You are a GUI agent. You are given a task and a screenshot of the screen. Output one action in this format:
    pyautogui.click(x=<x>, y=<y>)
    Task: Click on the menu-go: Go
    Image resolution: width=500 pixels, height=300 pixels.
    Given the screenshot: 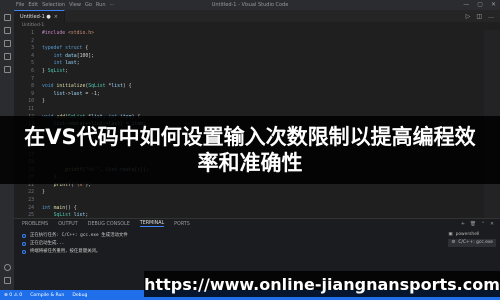 What is the action you would take?
    pyautogui.click(x=88, y=5)
    